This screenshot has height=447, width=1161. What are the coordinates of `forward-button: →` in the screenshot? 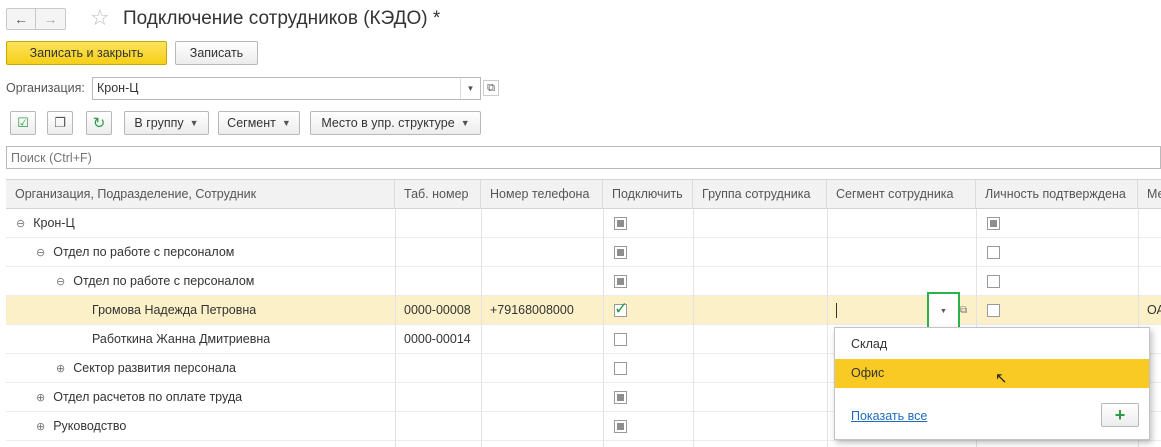 It's located at (51, 19).